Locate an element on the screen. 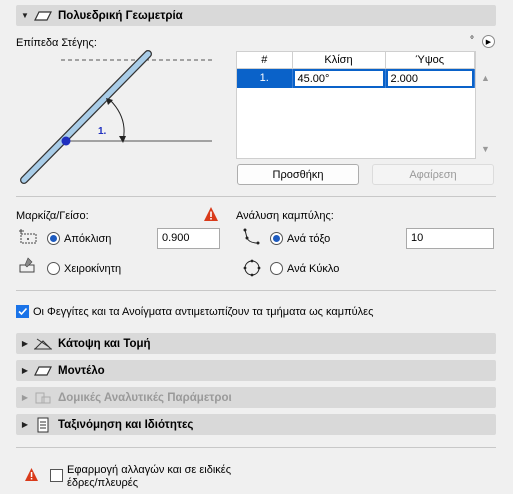 This screenshot has width=513, height=494. offset-label: Απόκλιση is located at coordinates (88, 239).